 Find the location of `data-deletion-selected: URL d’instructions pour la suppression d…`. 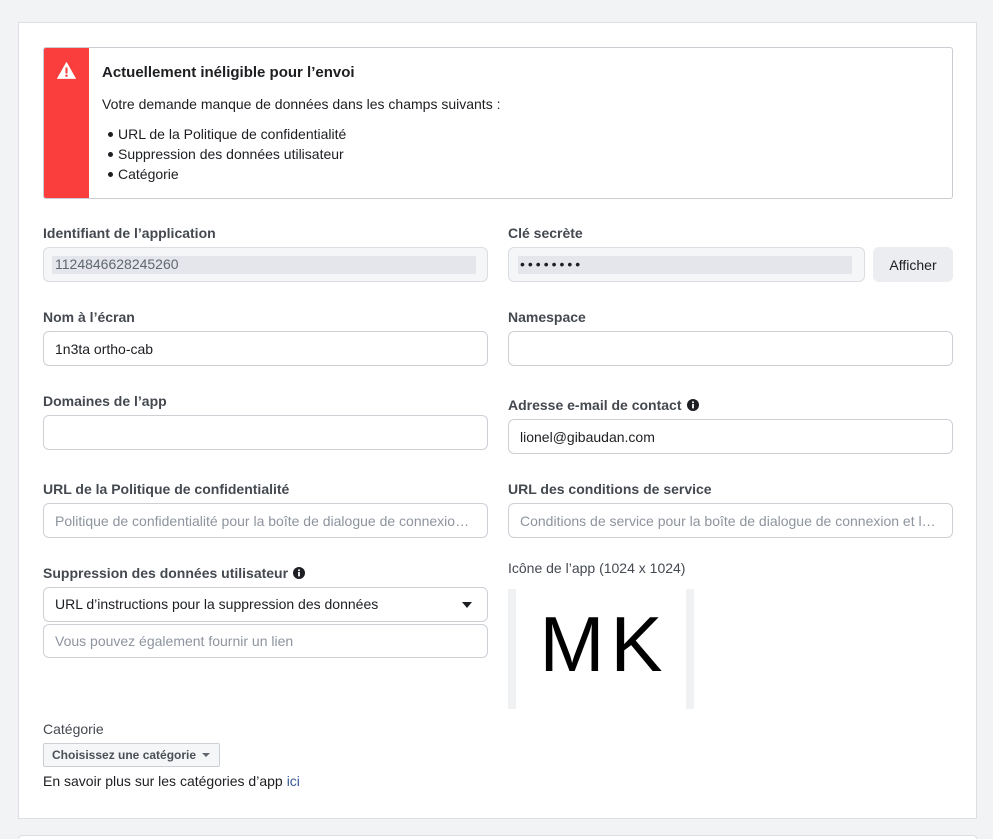

data-deletion-selected: URL d’instructions pour la suppression d… is located at coordinates (217, 604).